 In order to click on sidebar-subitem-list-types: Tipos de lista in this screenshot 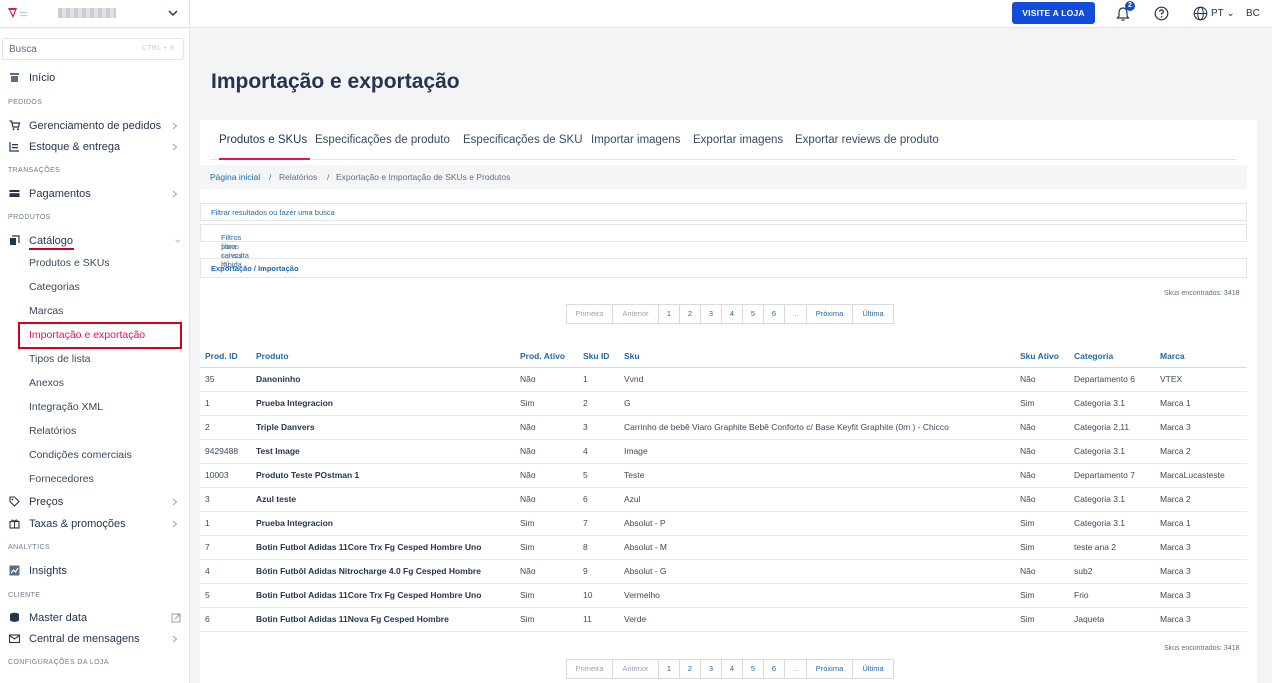, I will do `click(59, 359)`.